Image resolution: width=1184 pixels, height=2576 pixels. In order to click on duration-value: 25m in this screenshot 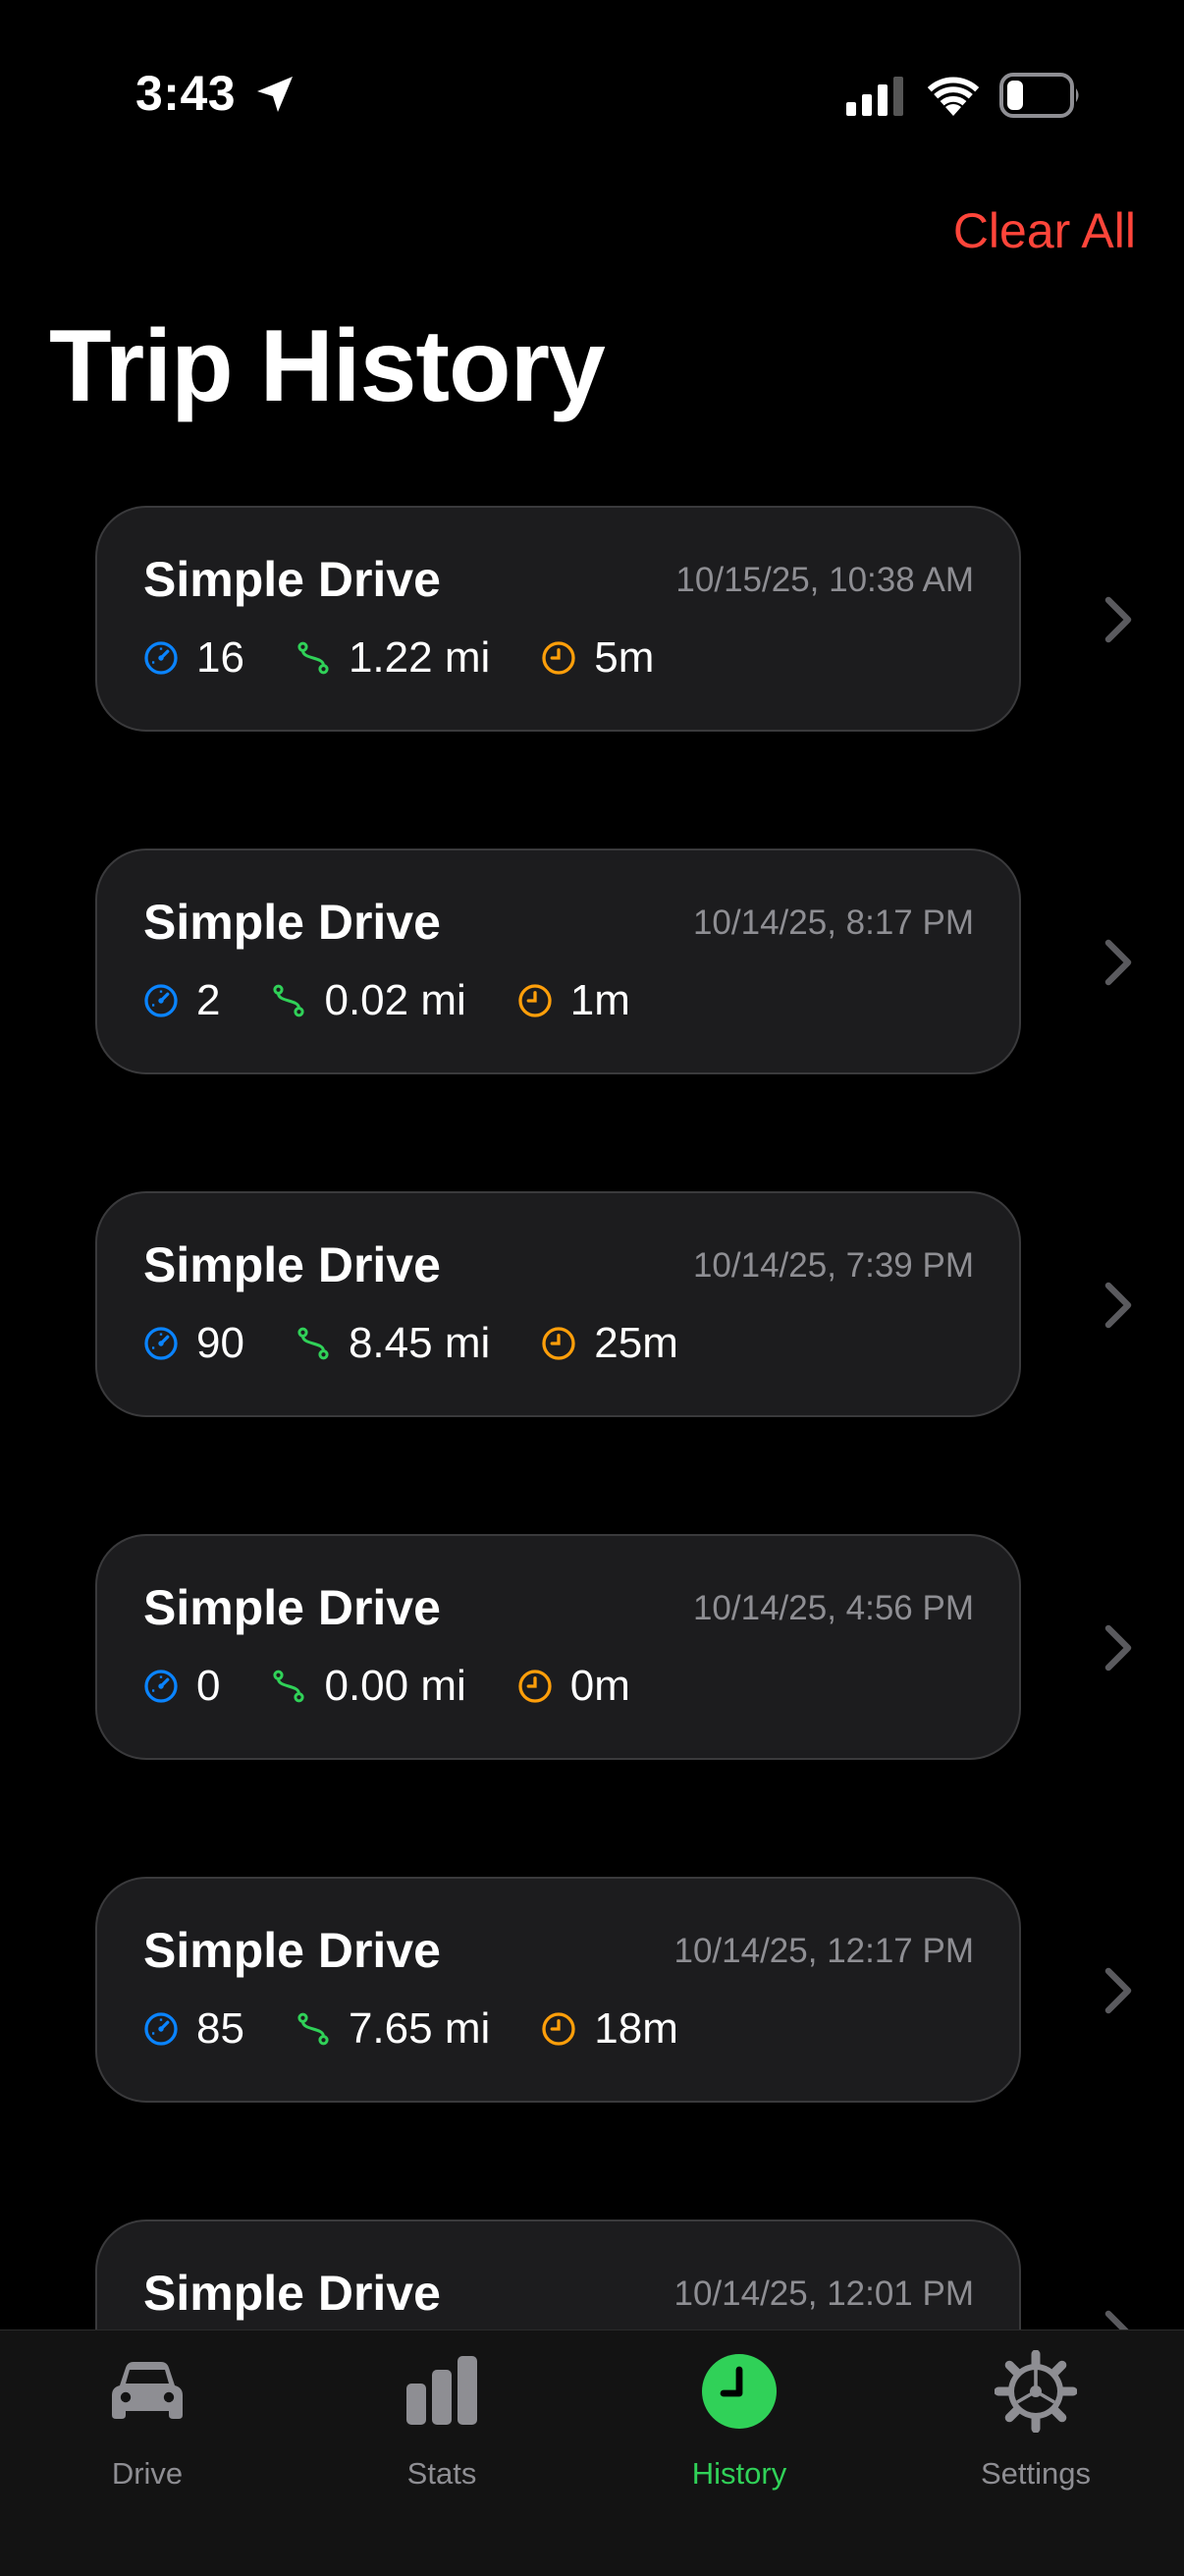, I will do `click(636, 1343)`.